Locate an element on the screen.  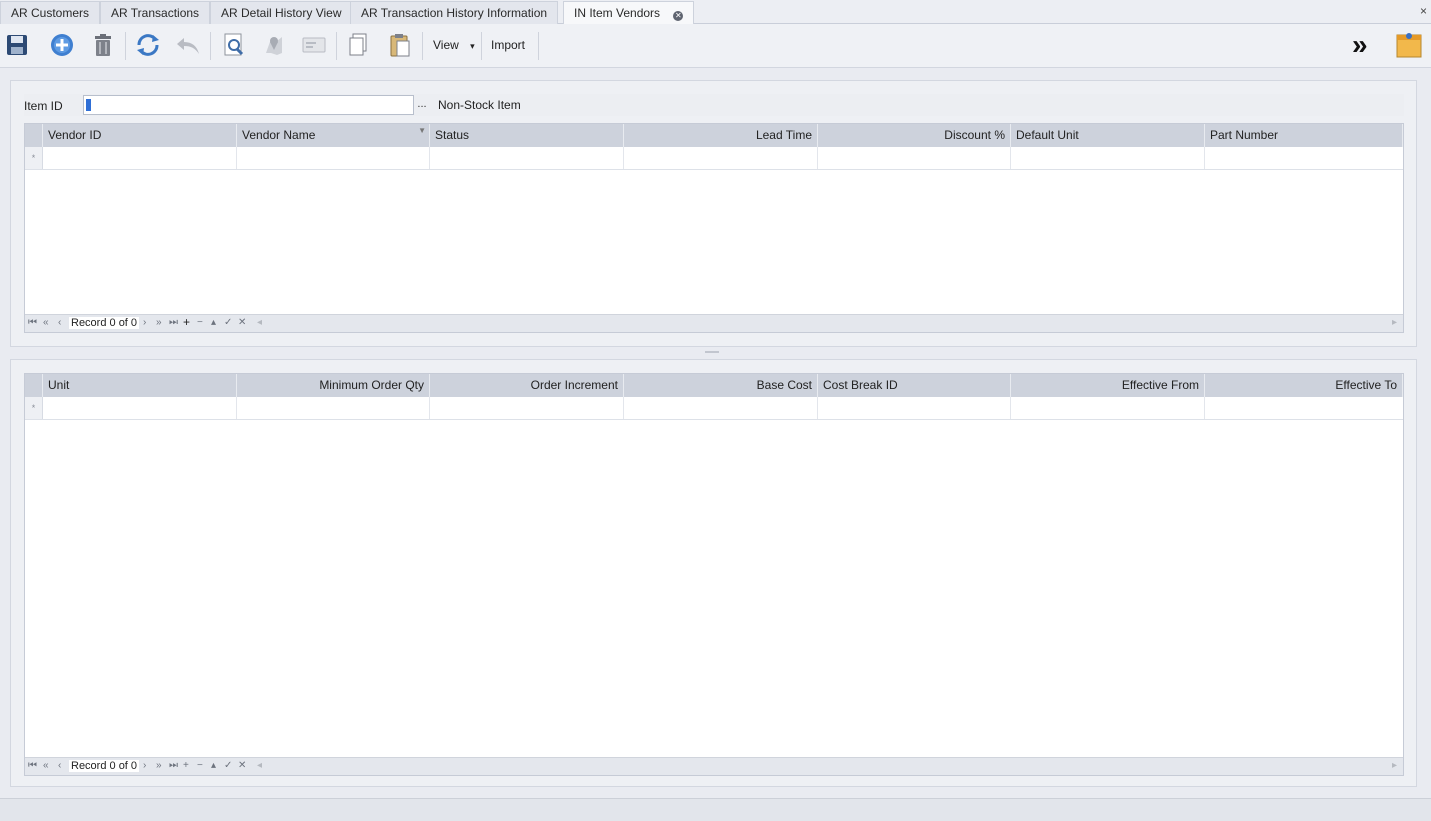
tab-ar-detail-history-view: AR Detail History View is located at coordinates (281, 12).